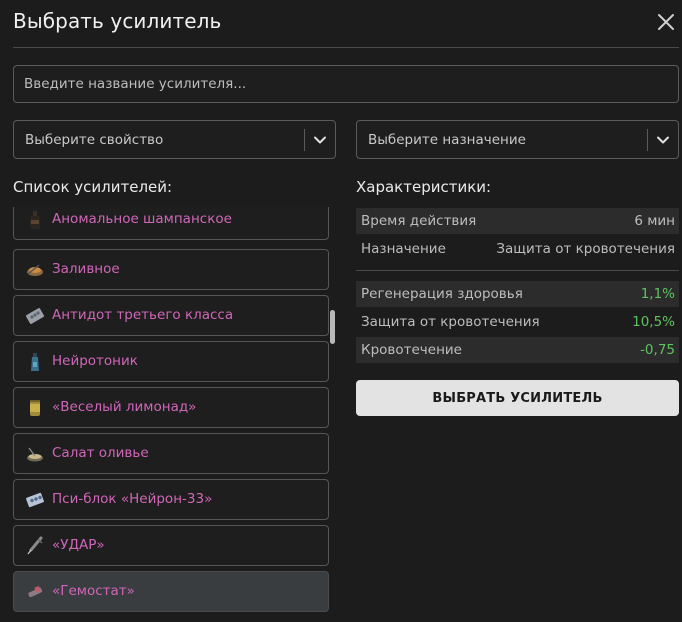 The image size is (682, 622). I want to click on bottle-icon, so click(35, 220).